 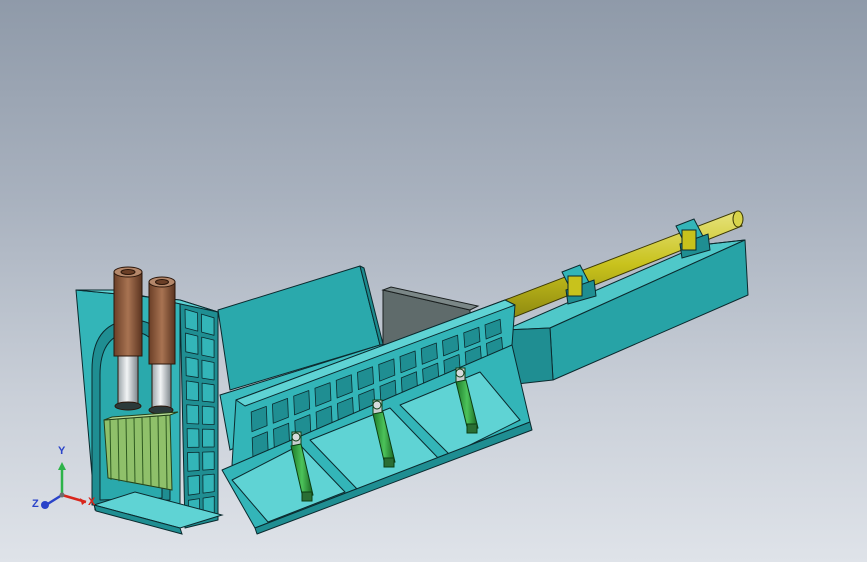 I want to click on press-plate, so click(x=141, y=451).